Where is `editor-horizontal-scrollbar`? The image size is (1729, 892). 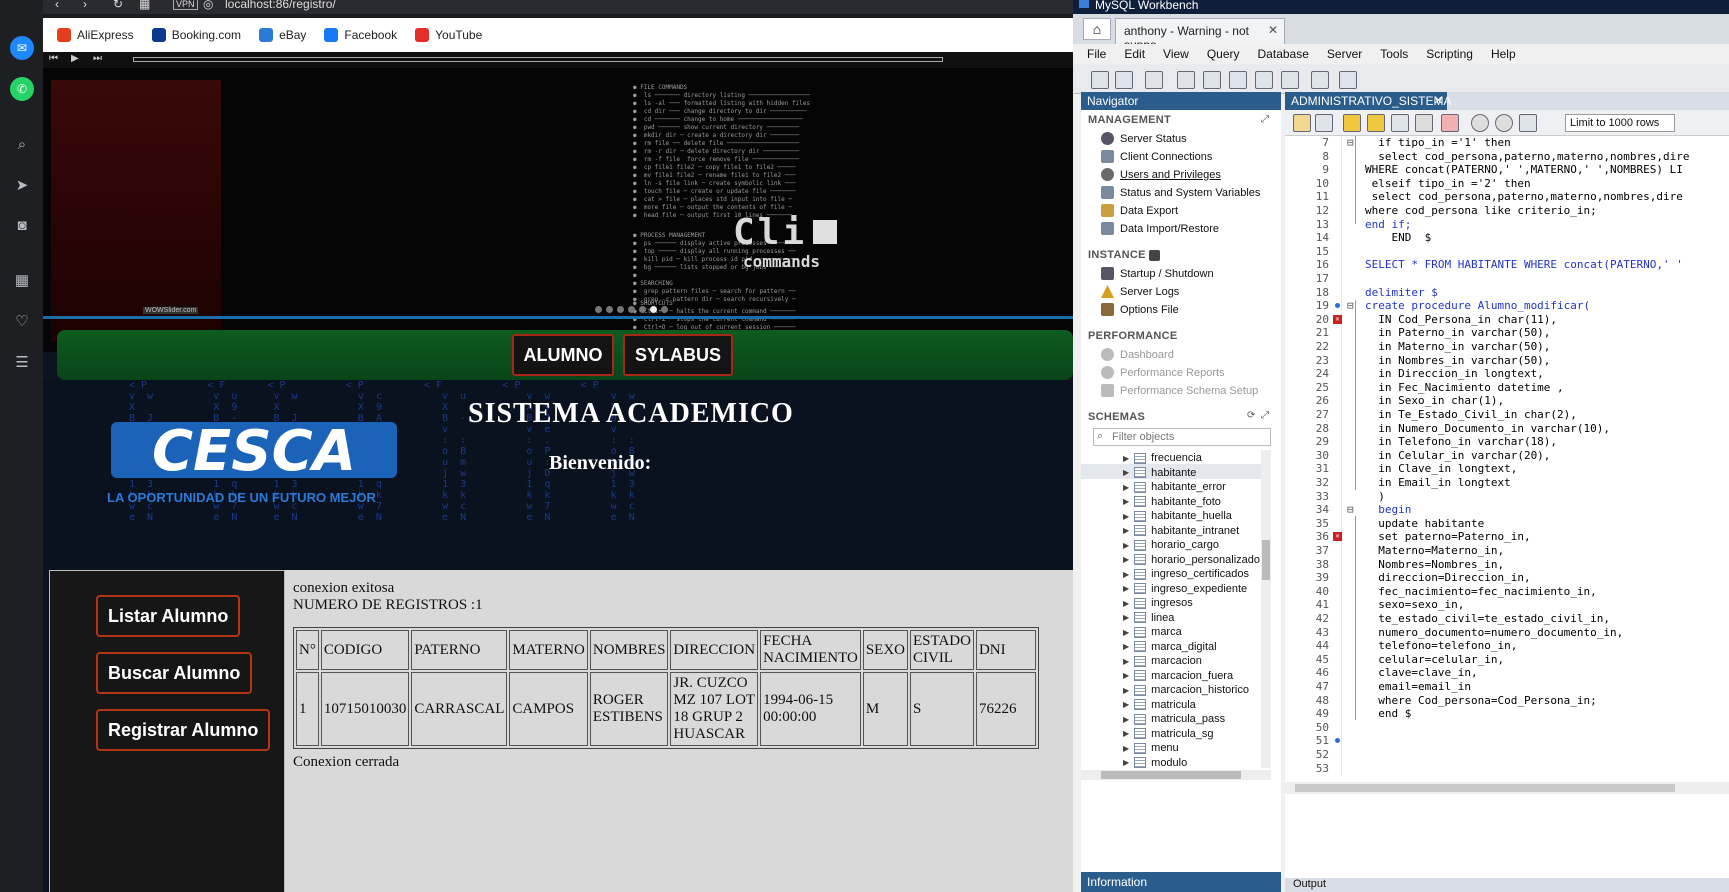 editor-horizontal-scrollbar is located at coordinates (1507, 788).